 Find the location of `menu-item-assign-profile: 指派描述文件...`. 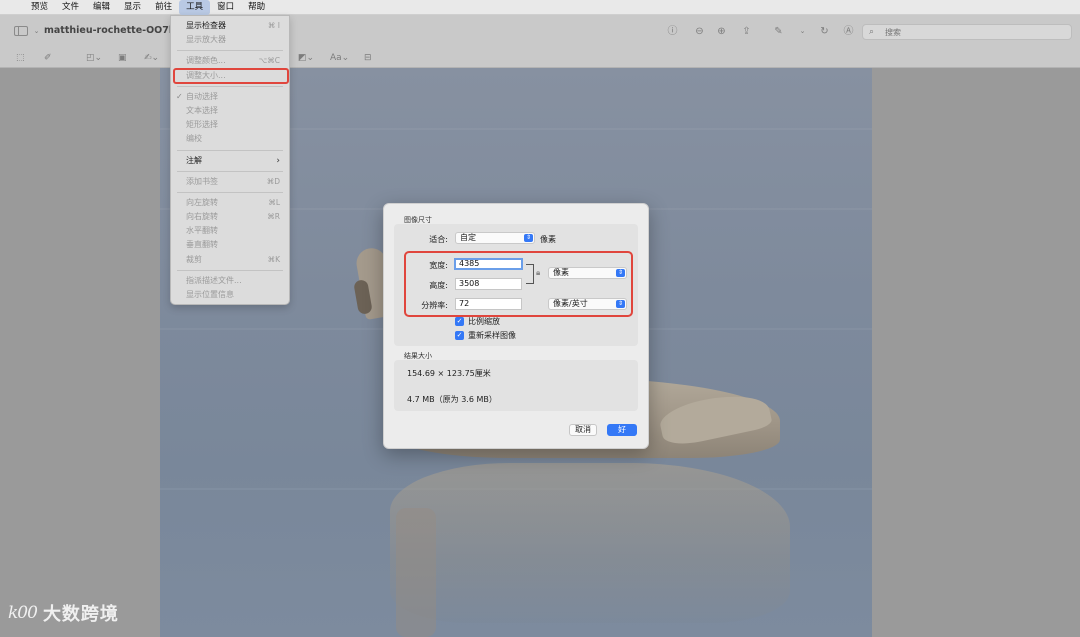

menu-item-assign-profile: 指派描述文件... is located at coordinates (230, 281).